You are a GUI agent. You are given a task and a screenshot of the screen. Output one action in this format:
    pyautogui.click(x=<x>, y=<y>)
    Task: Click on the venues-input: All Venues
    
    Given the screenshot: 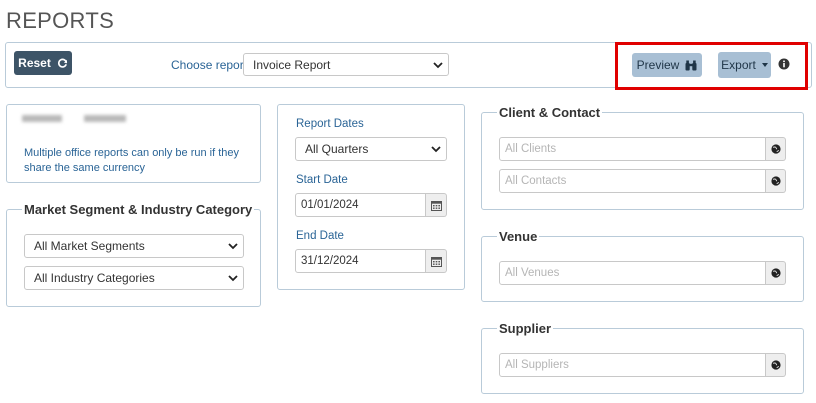 What is the action you would take?
    pyautogui.click(x=632, y=273)
    